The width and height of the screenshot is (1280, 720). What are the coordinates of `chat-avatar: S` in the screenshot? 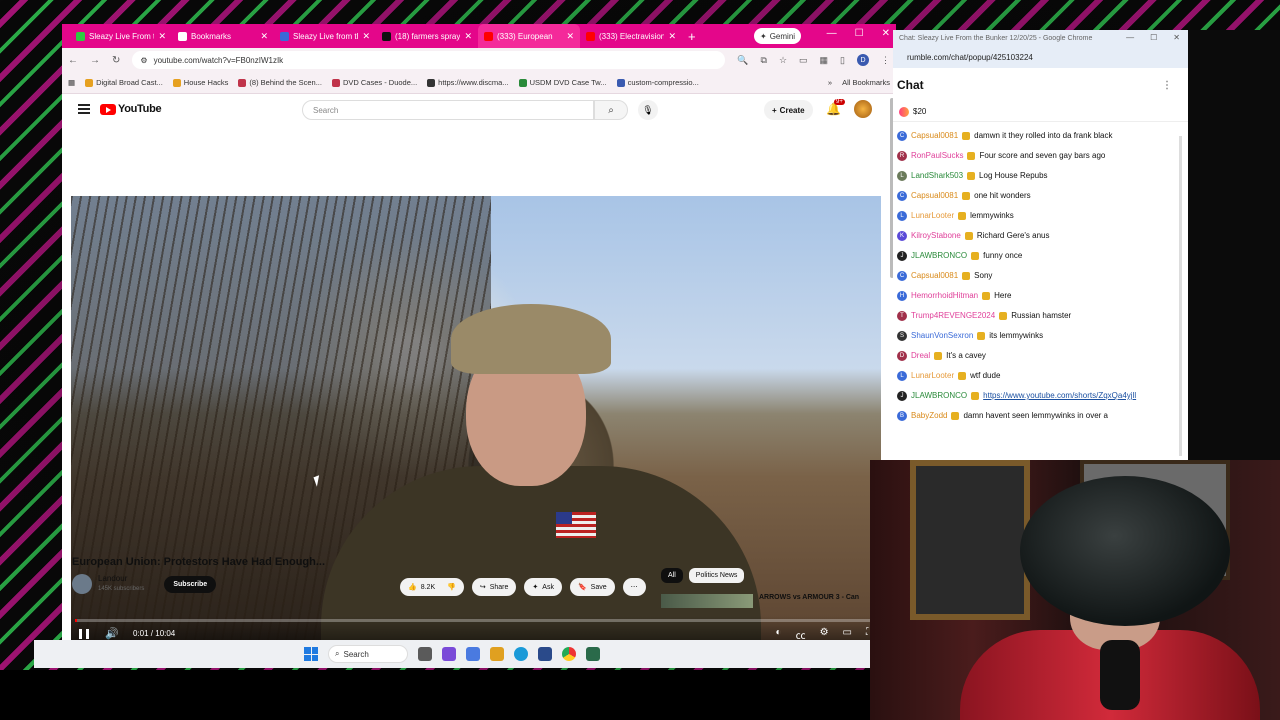 It's located at (902, 336).